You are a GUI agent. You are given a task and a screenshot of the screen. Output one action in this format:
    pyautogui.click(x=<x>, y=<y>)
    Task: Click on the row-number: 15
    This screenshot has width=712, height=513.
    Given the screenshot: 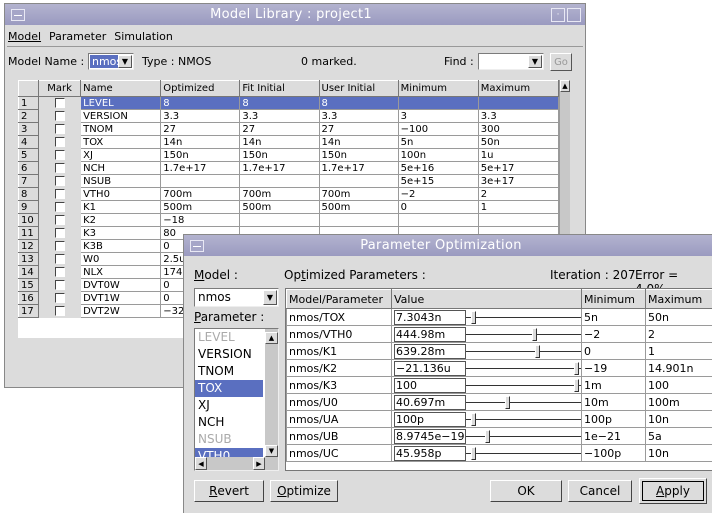 What is the action you would take?
    pyautogui.click(x=29, y=285)
    